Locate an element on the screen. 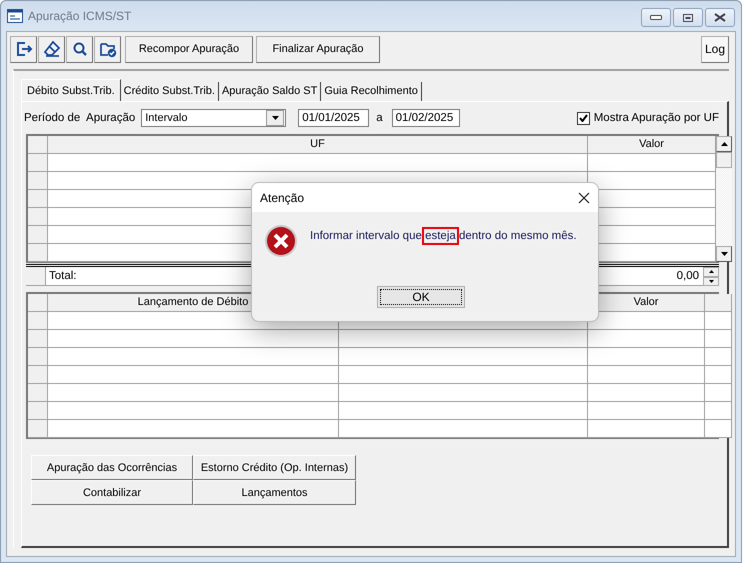  spin-control is located at coordinates (711, 276).